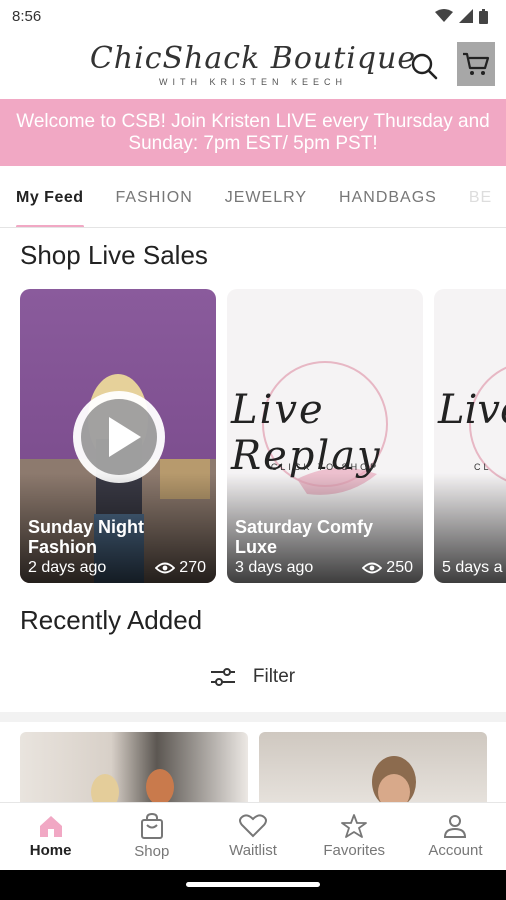 The height and width of the screenshot is (900, 506). What do you see at coordinates (50, 850) in the screenshot?
I see `nav-label: Home` at bounding box center [50, 850].